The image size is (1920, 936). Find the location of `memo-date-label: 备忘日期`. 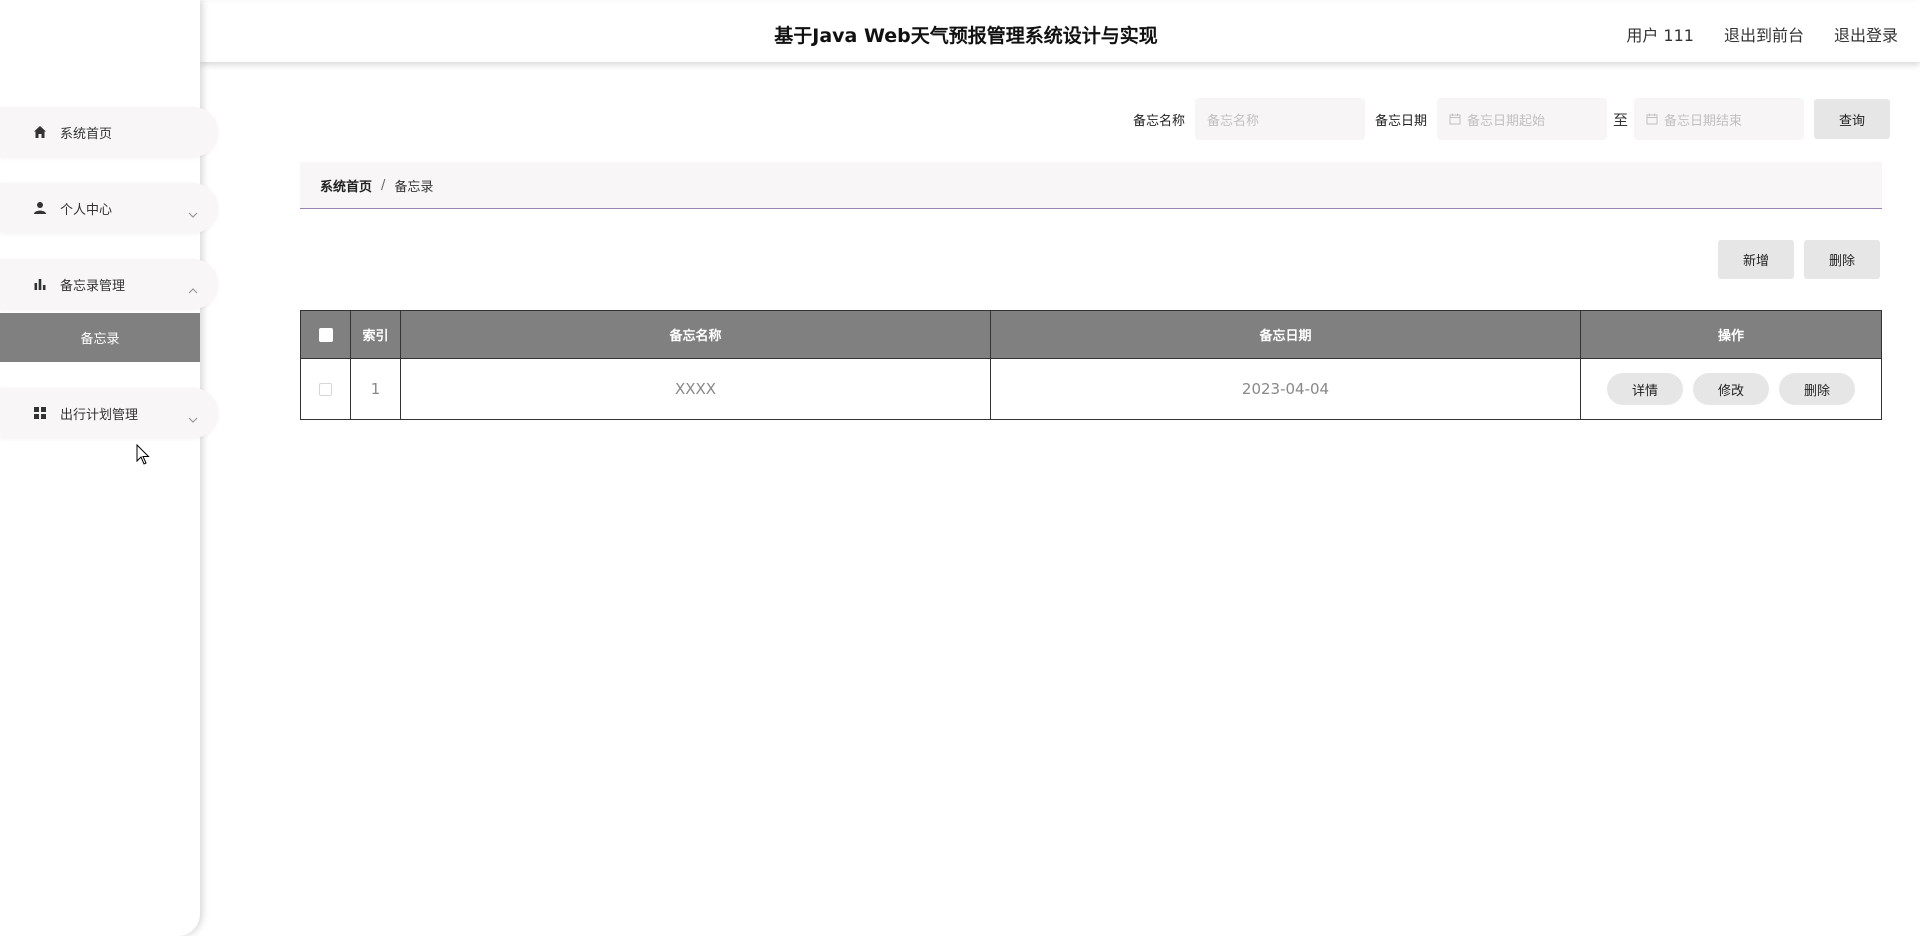

memo-date-label: 备忘日期 is located at coordinates (1400, 121).